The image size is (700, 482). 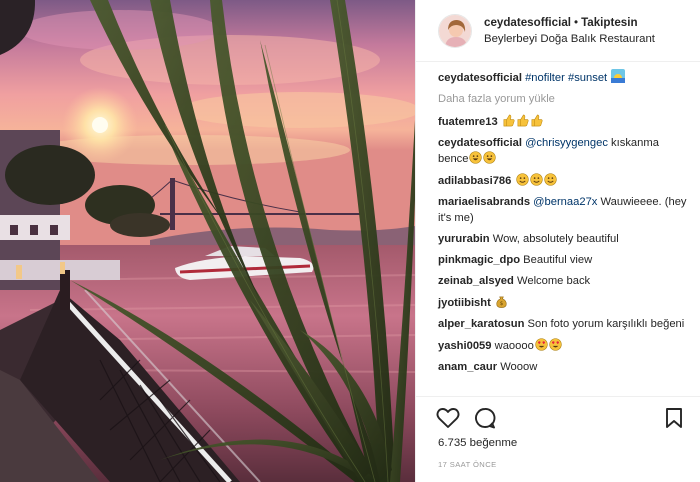 I want to click on caption: ceydatesofficial #nofilter #sunset, so click(x=564, y=78).